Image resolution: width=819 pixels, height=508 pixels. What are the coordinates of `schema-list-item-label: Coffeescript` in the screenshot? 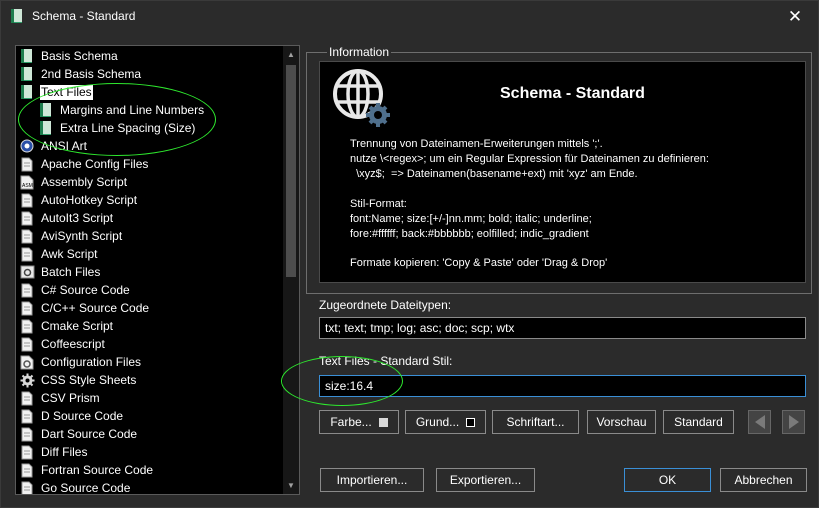 It's located at (73, 343).